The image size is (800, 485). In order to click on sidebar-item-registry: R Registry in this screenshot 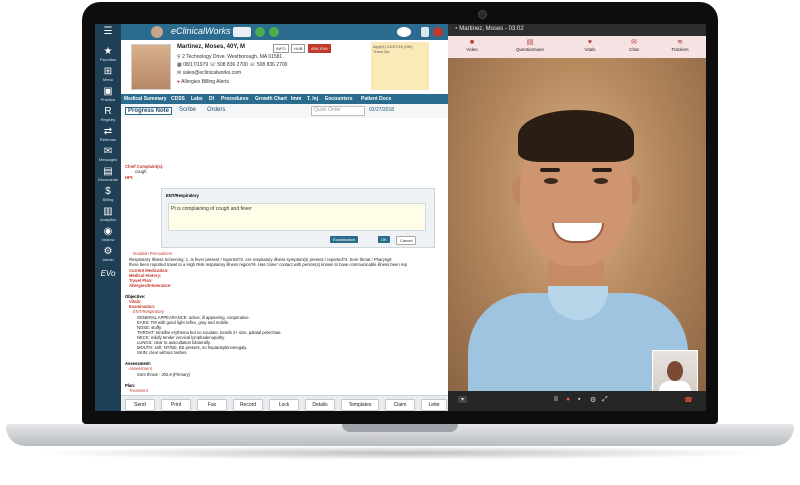, I will do `click(108, 114)`.